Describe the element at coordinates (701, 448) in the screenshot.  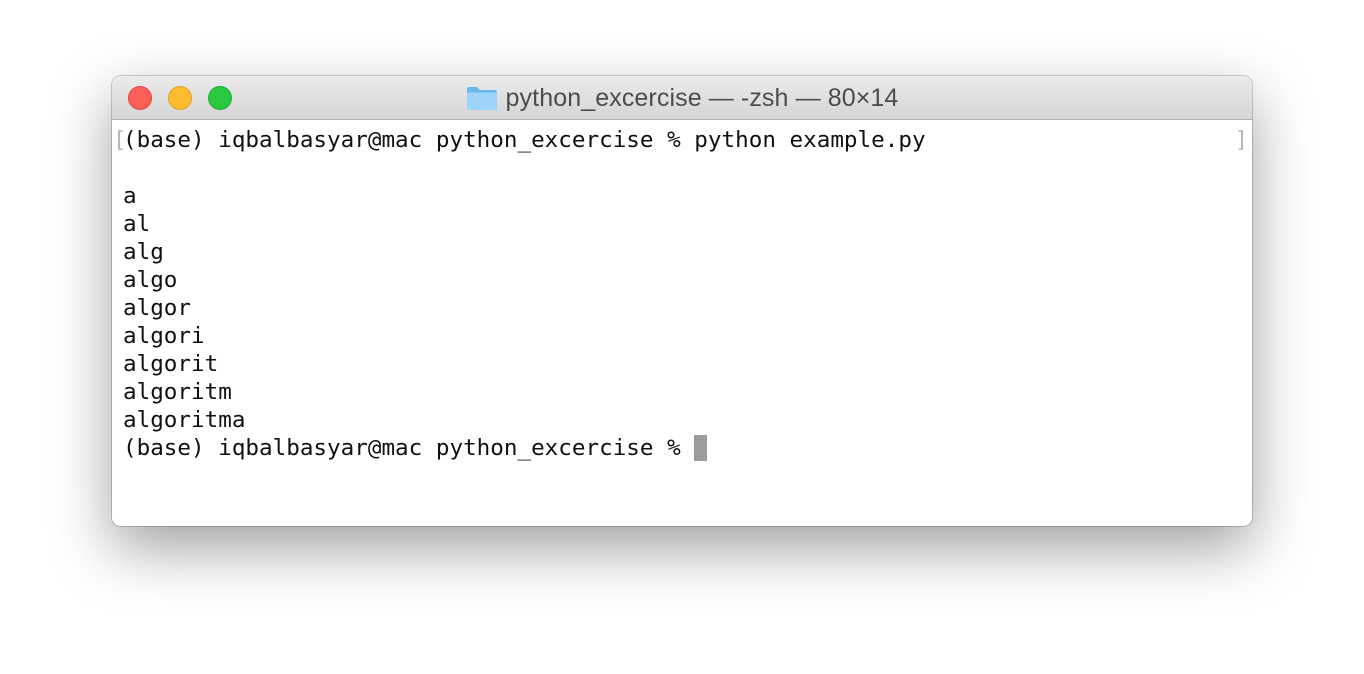
I see `text-cursor` at that location.